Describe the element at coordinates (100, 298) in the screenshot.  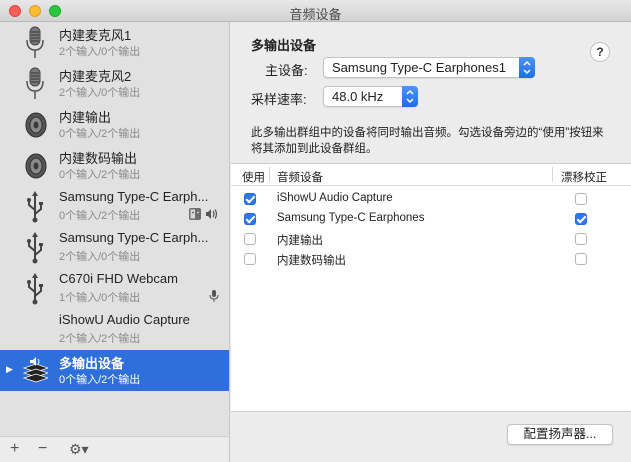
I see `device-io: 1个输入/0个输出` at that location.